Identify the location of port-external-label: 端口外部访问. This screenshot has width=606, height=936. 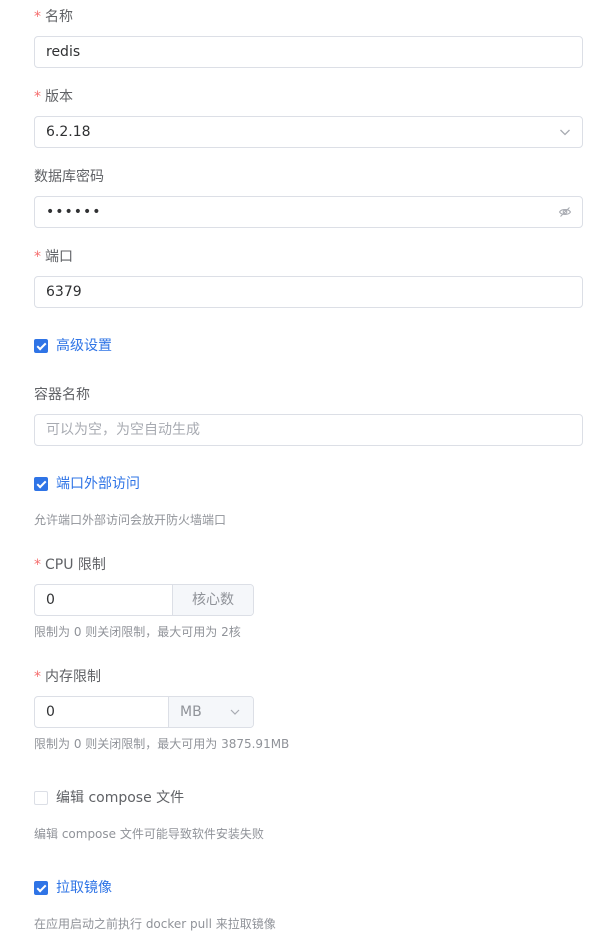
(98, 484).